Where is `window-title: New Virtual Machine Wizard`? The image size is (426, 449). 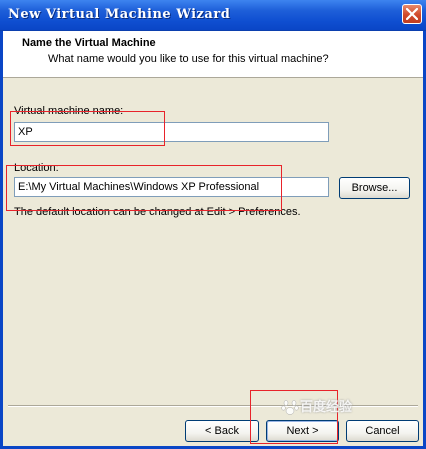 window-title: New Virtual Machine Wizard is located at coordinates (119, 14).